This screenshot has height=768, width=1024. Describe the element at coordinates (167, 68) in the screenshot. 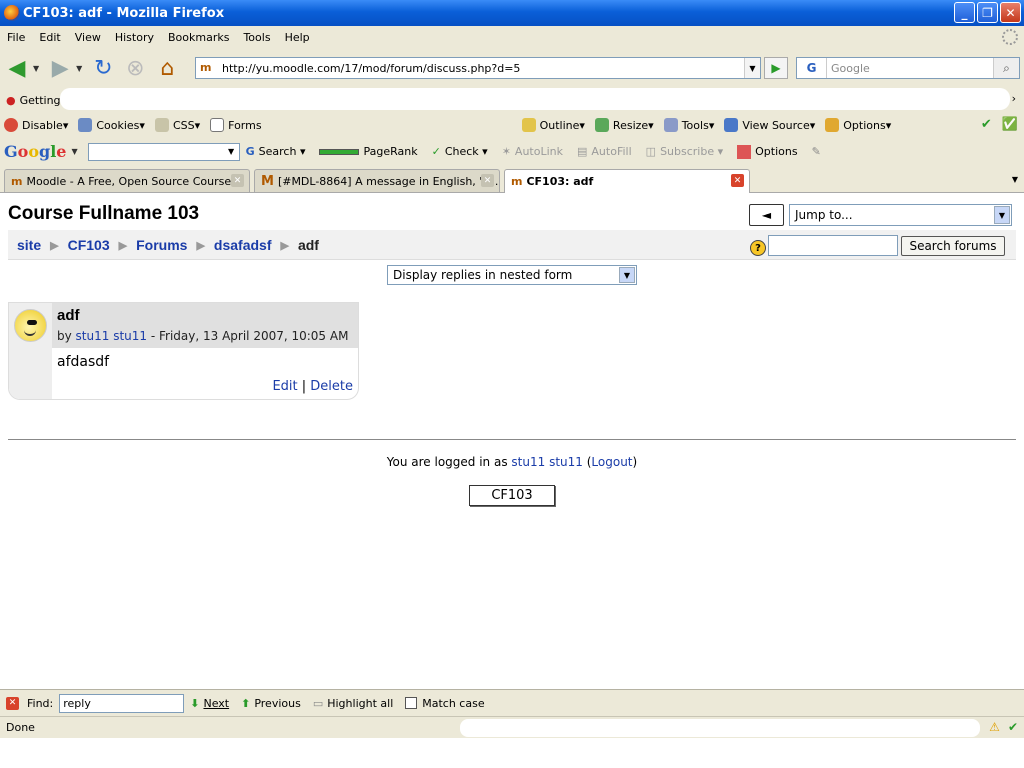

I see `home-icon: ⌂` at that location.